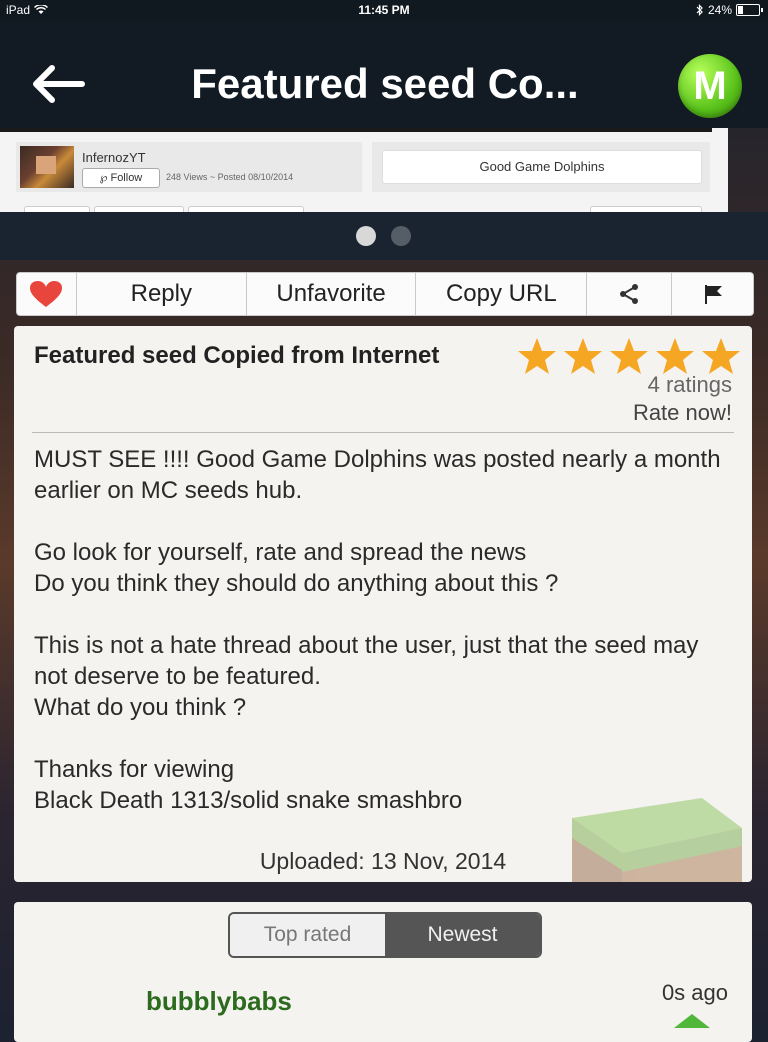  Describe the element at coordinates (237, 355) in the screenshot. I see `post-title: Featured seed Copied from Internet` at that location.